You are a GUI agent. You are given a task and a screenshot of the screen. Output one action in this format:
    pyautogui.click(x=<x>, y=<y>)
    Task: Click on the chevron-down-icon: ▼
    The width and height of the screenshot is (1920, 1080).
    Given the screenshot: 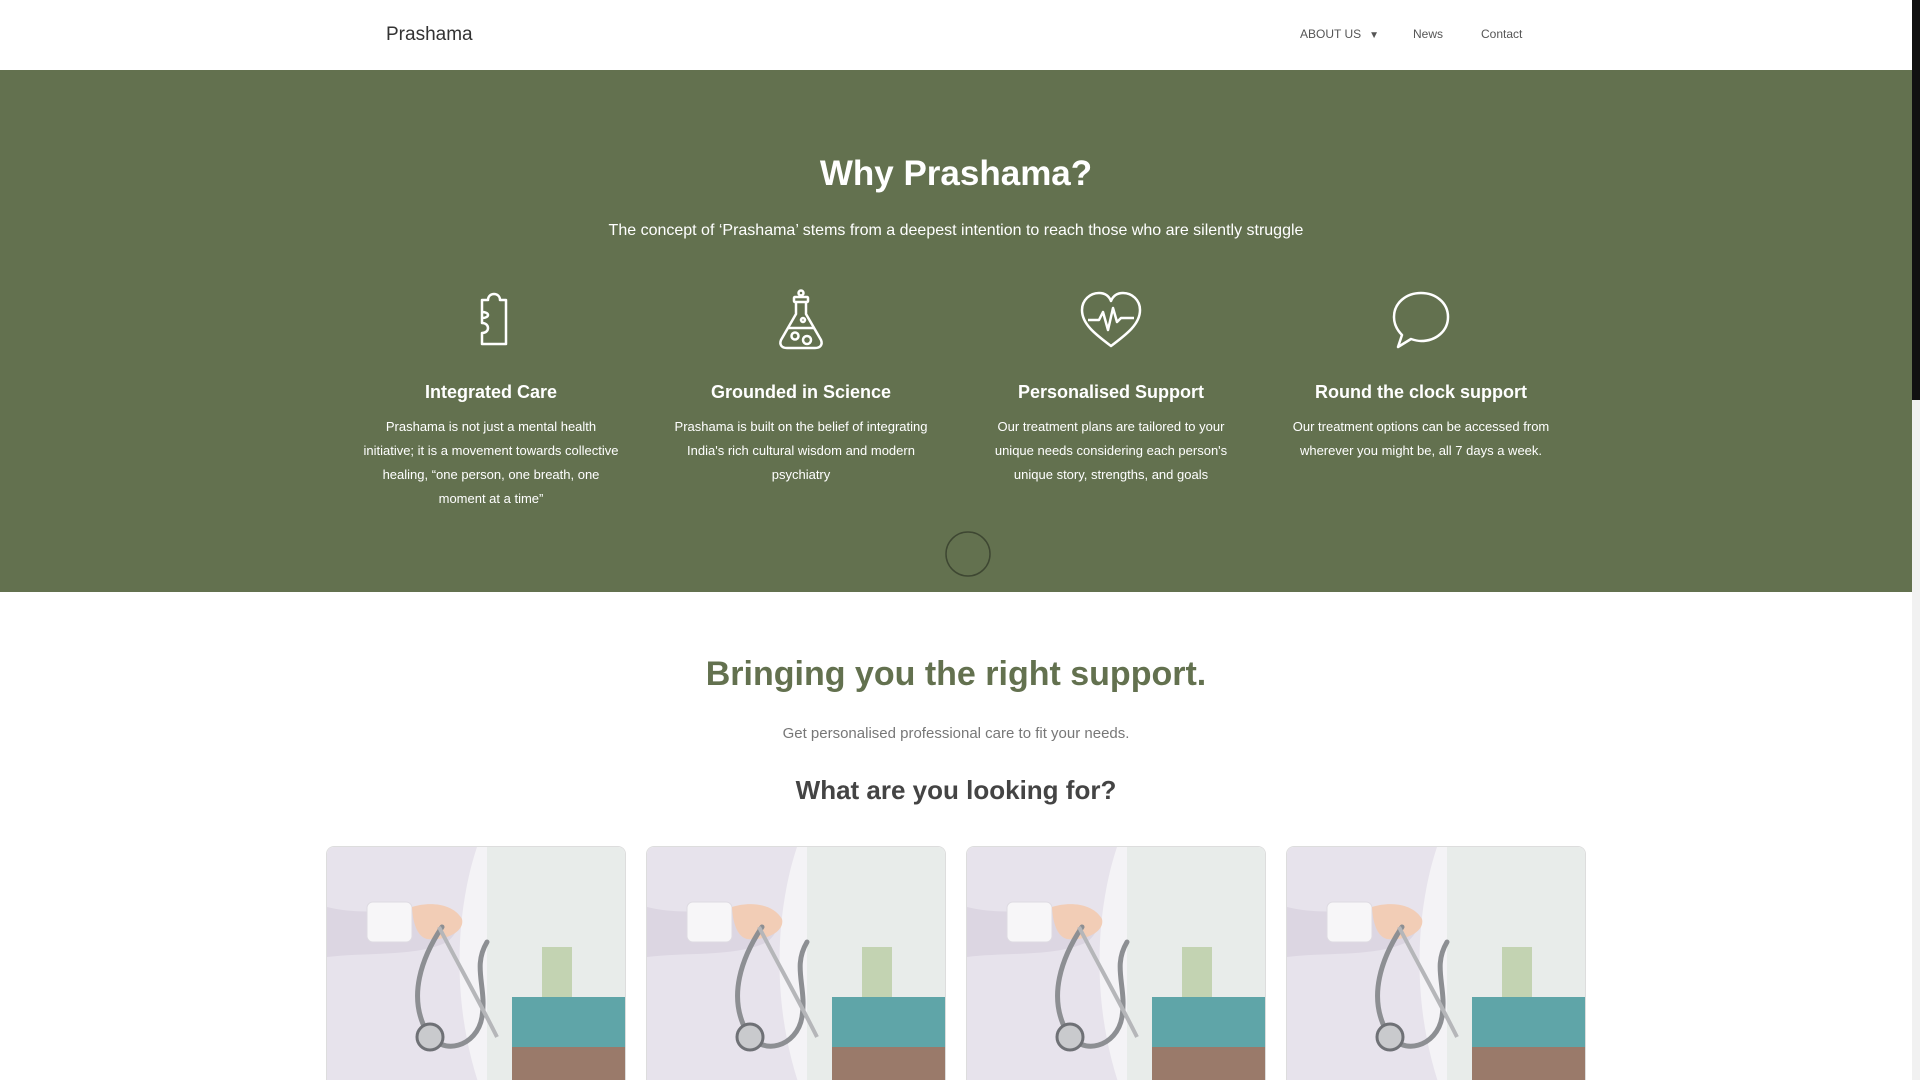 What is the action you would take?
    pyautogui.click(x=1374, y=35)
    